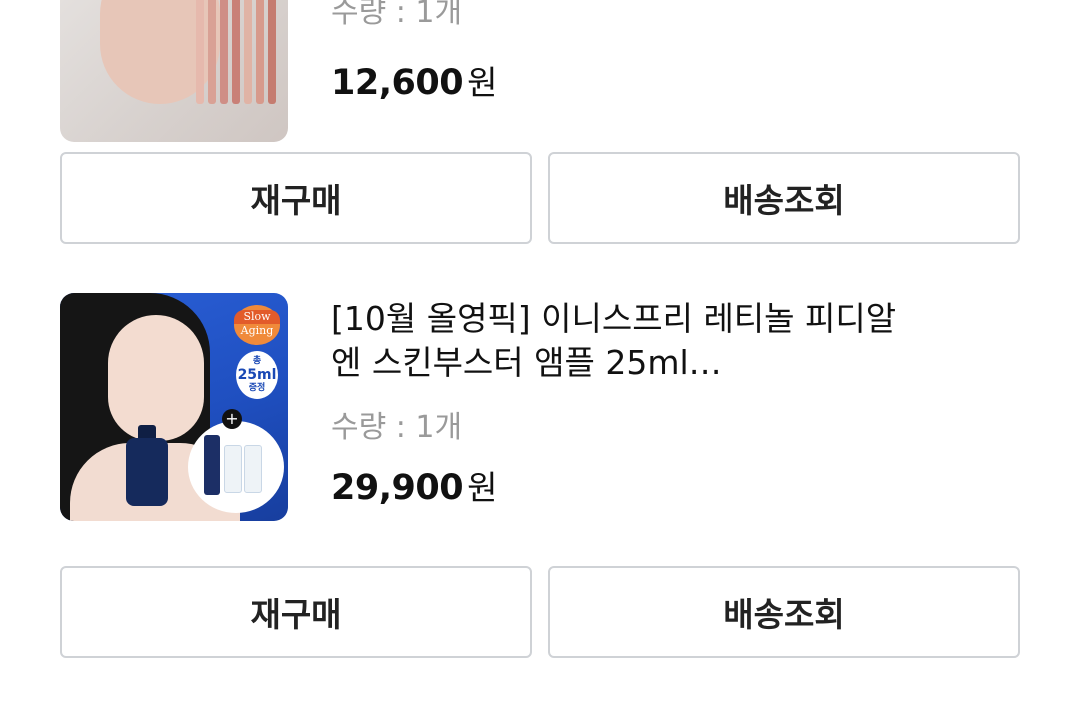 This screenshot has width=1080, height=702. I want to click on plus-icon: +, so click(232, 419).